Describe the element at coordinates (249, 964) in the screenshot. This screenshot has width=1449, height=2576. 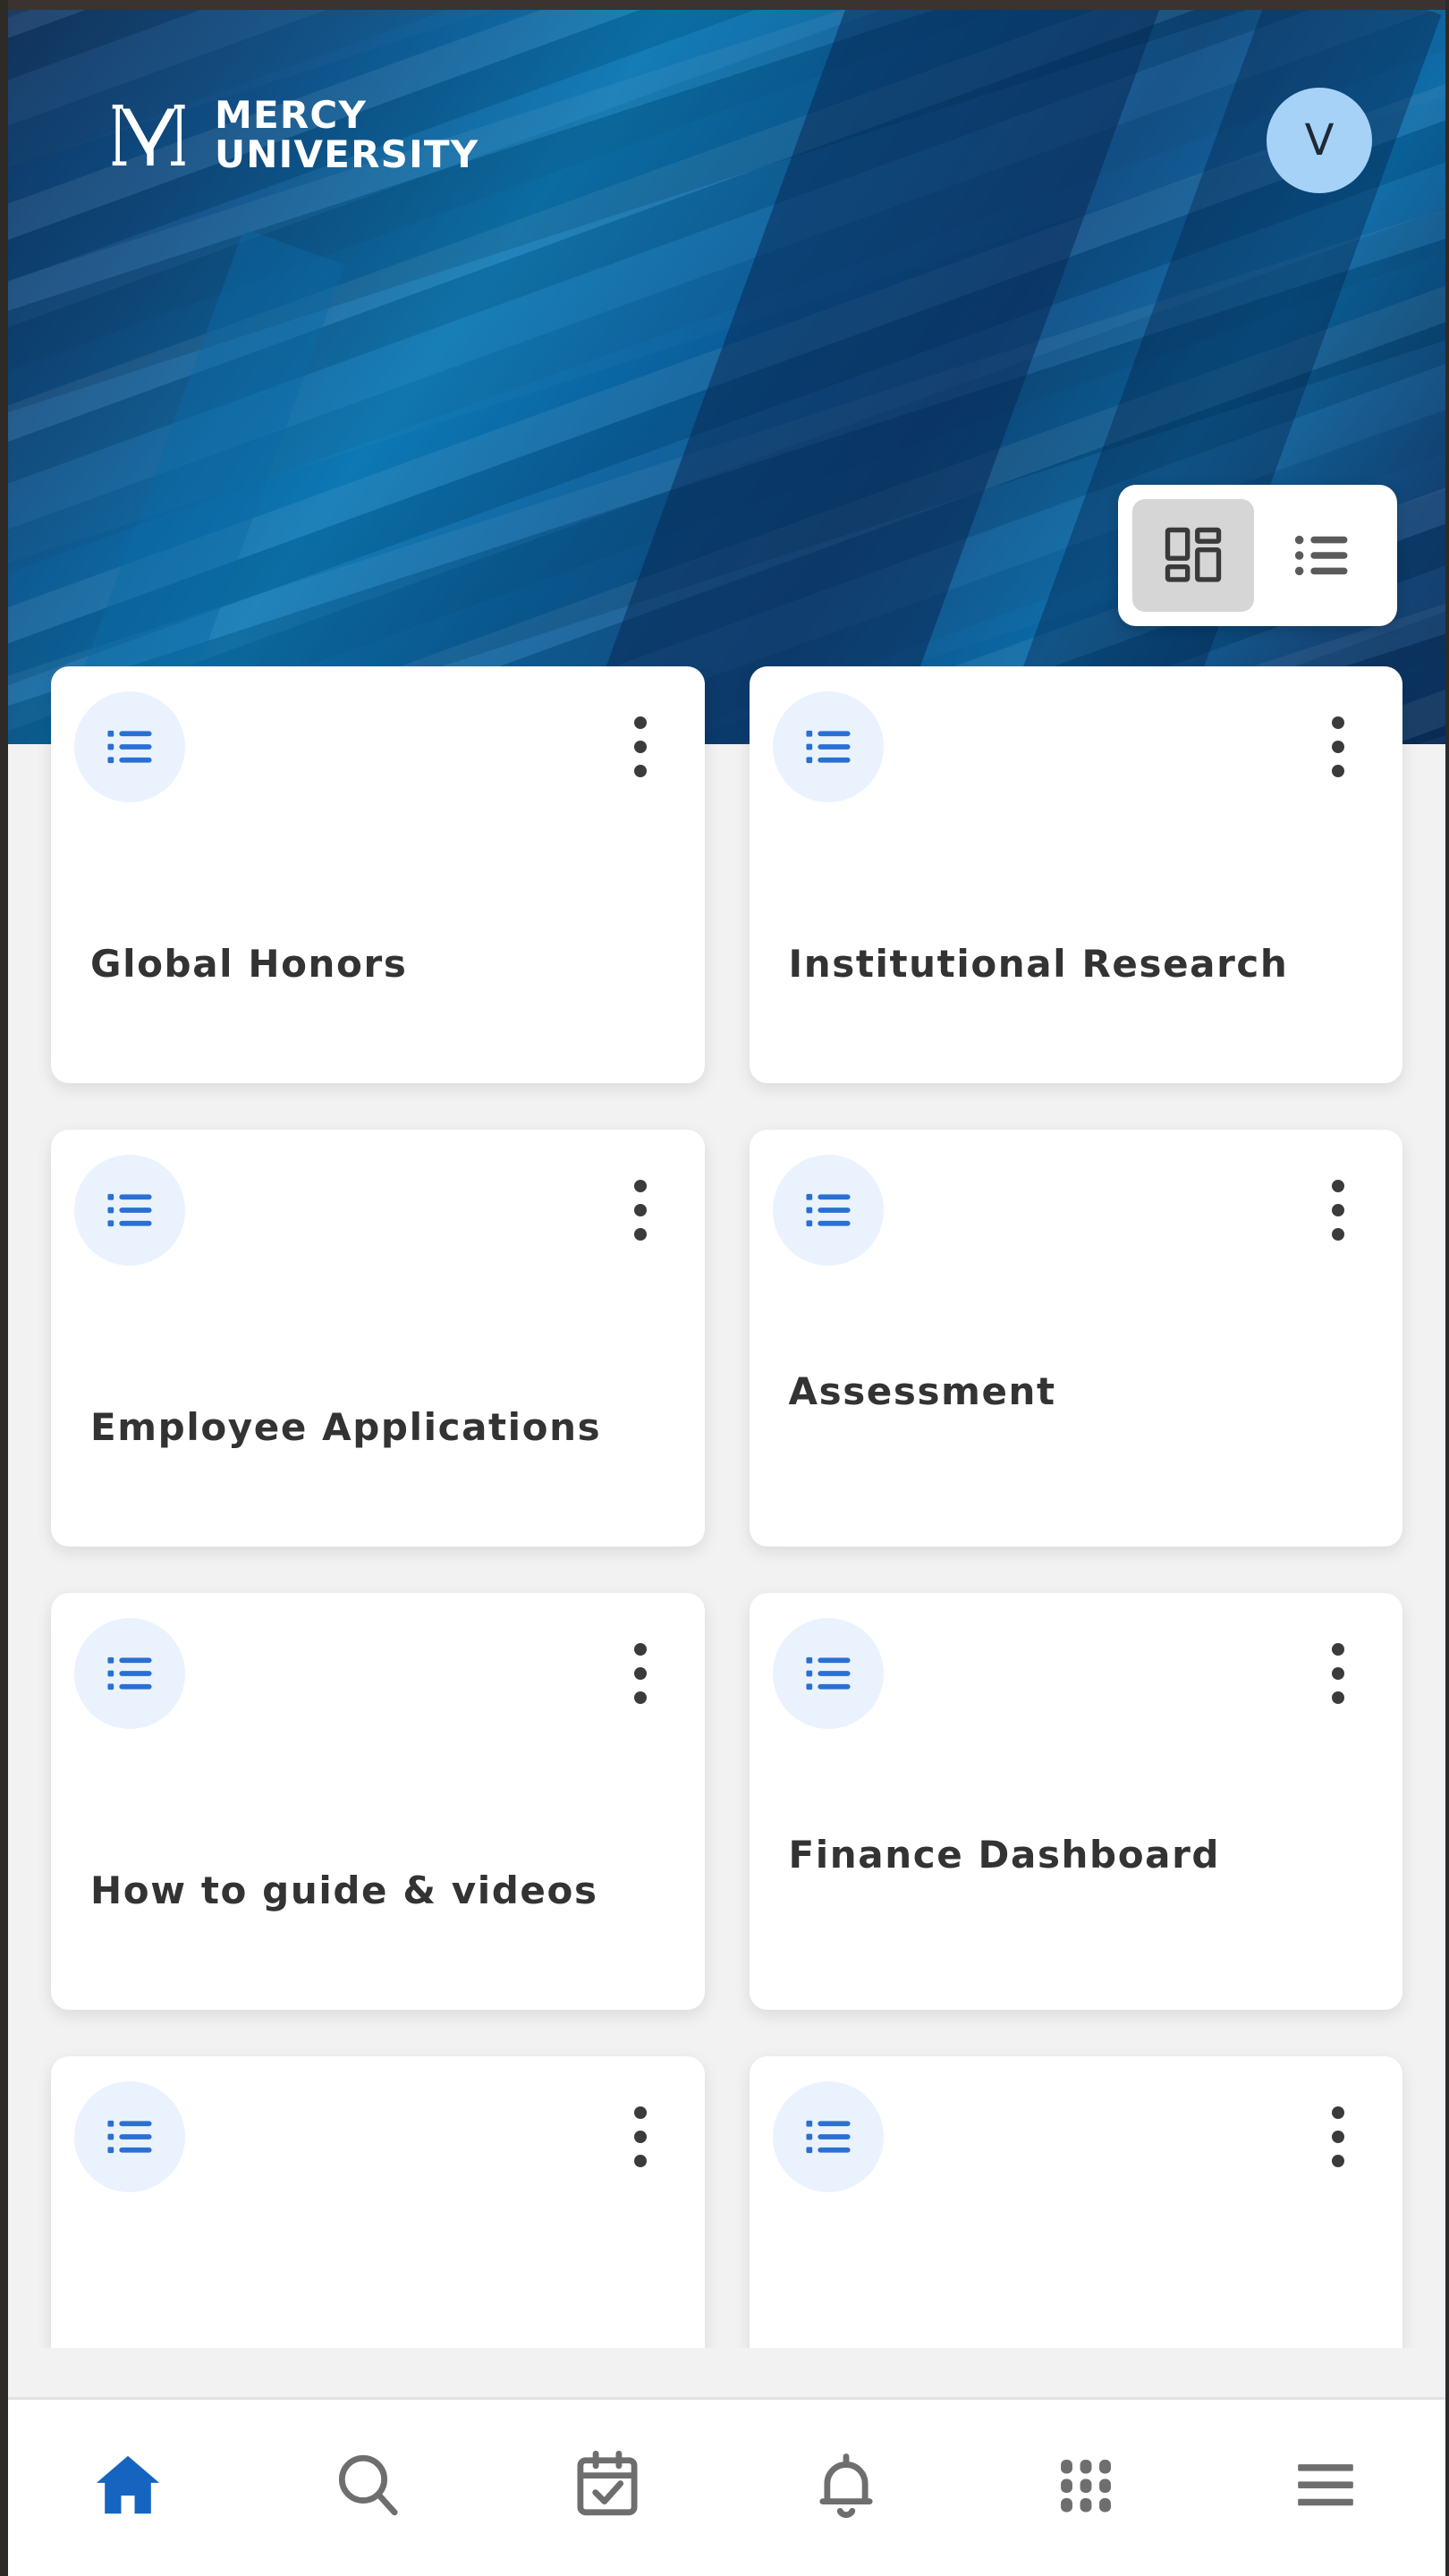
I see `card-title: Global Honors` at that location.